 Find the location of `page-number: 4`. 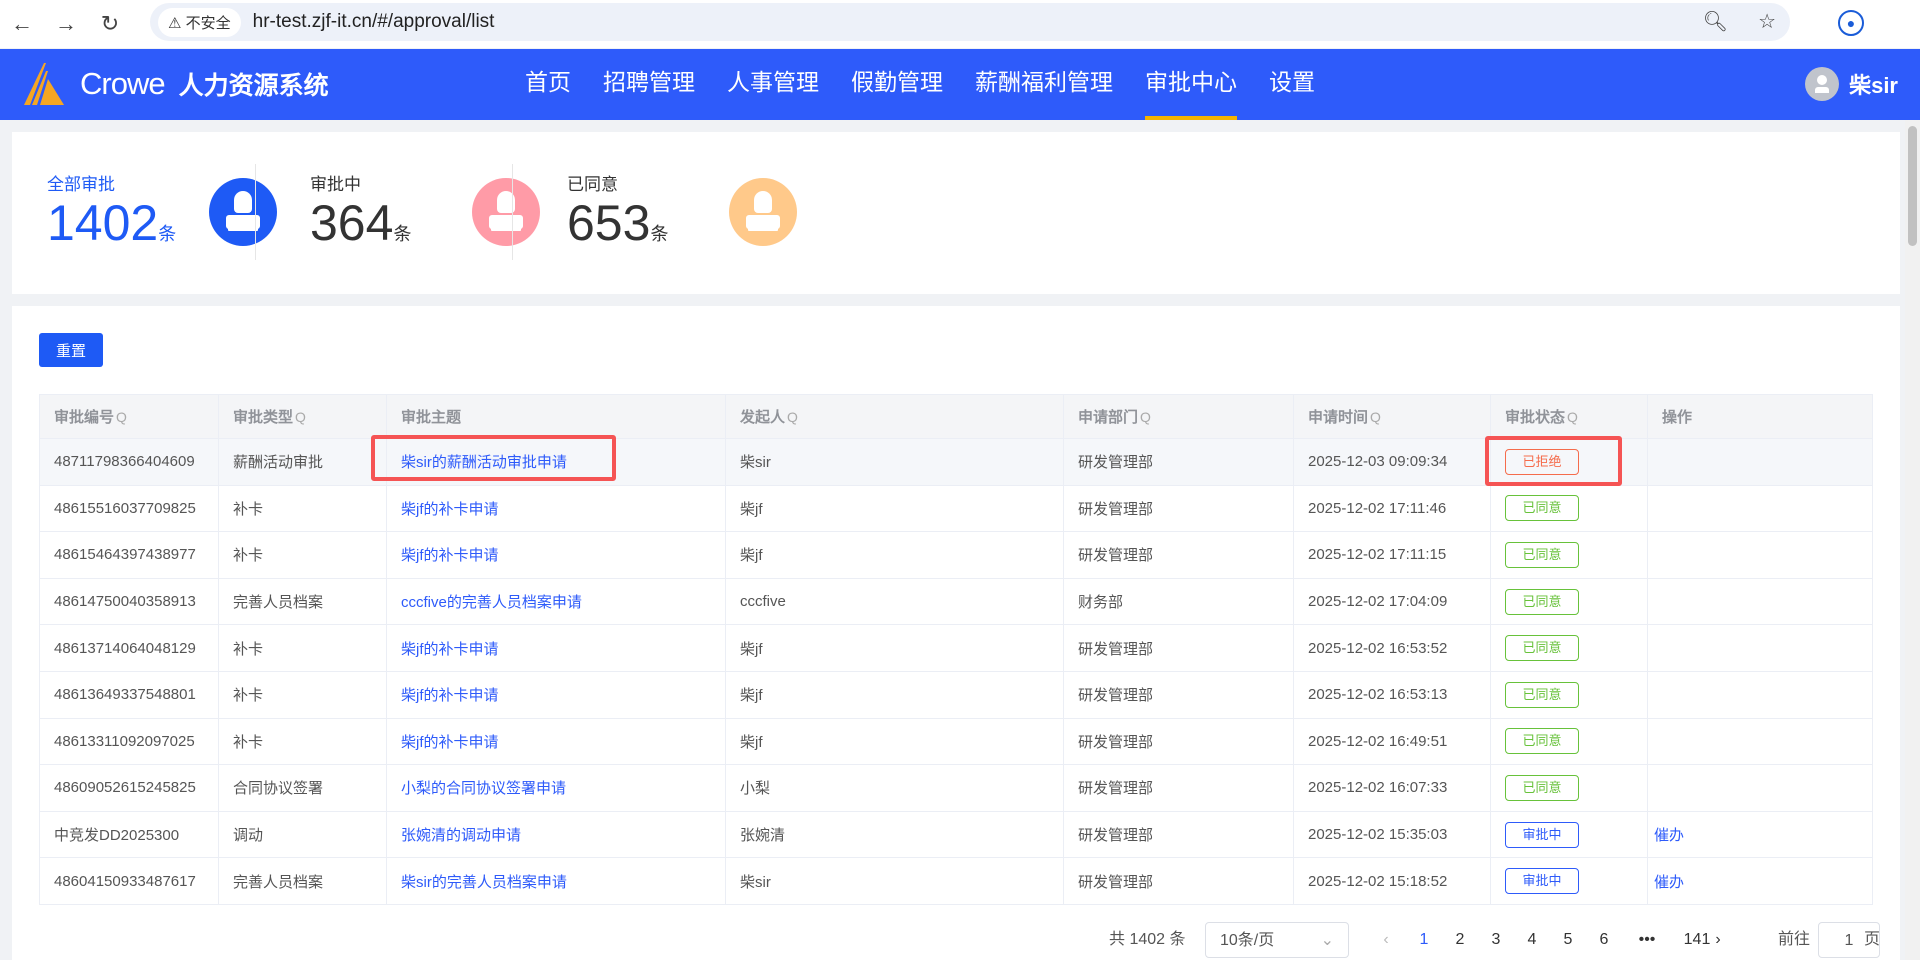

page-number: 4 is located at coordinates (1532, 940).